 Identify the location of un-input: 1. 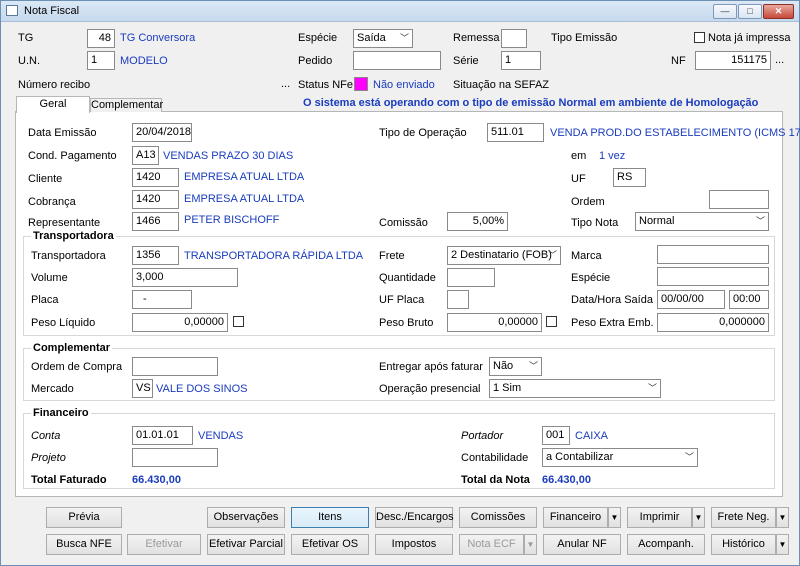
(101, 60).